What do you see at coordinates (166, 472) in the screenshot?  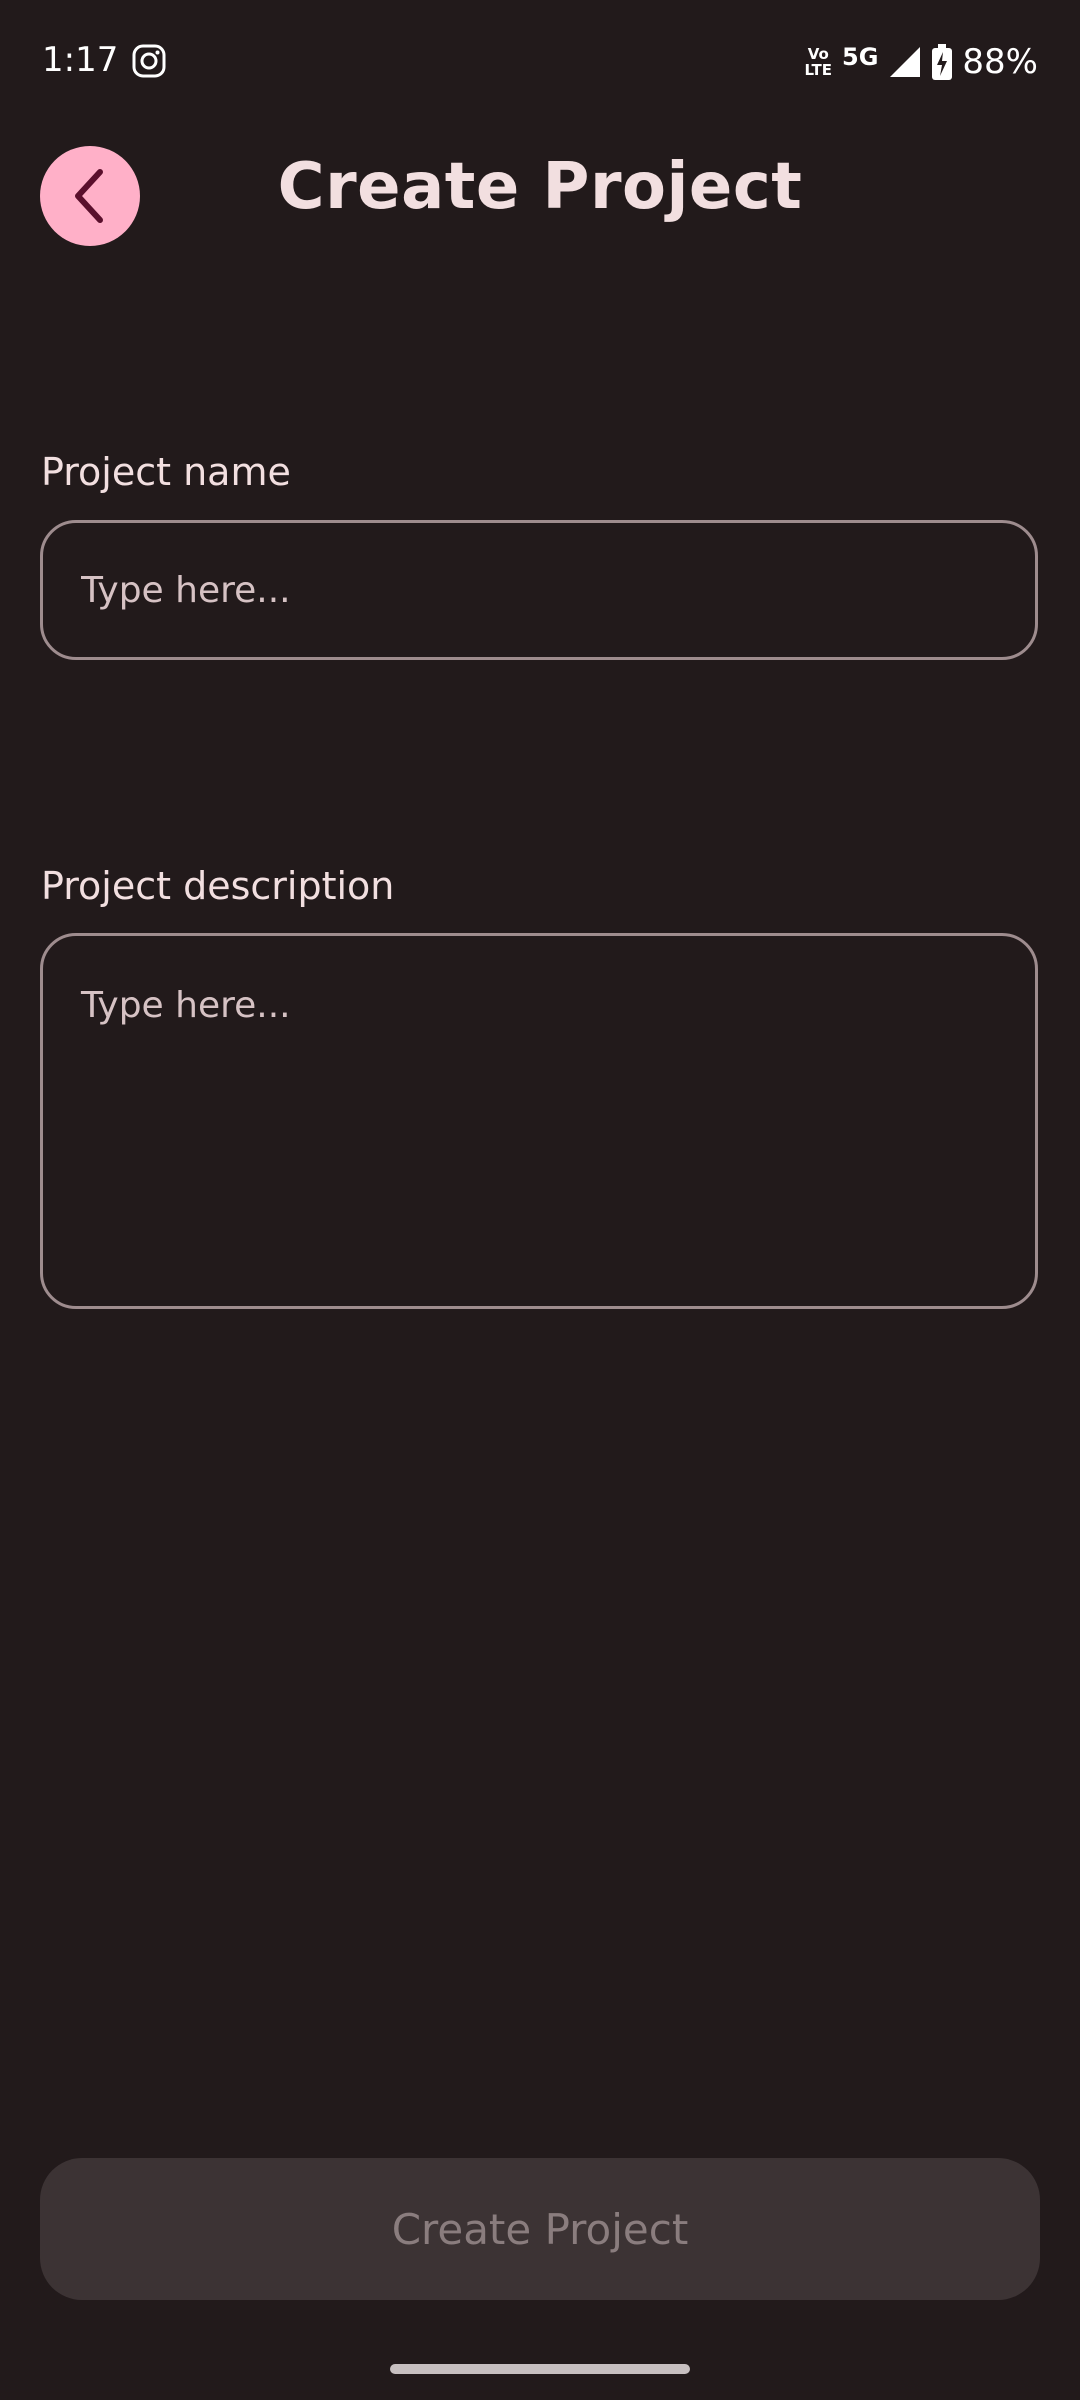 I see `project-name-label: Project name` at bounding box center [166, 472].